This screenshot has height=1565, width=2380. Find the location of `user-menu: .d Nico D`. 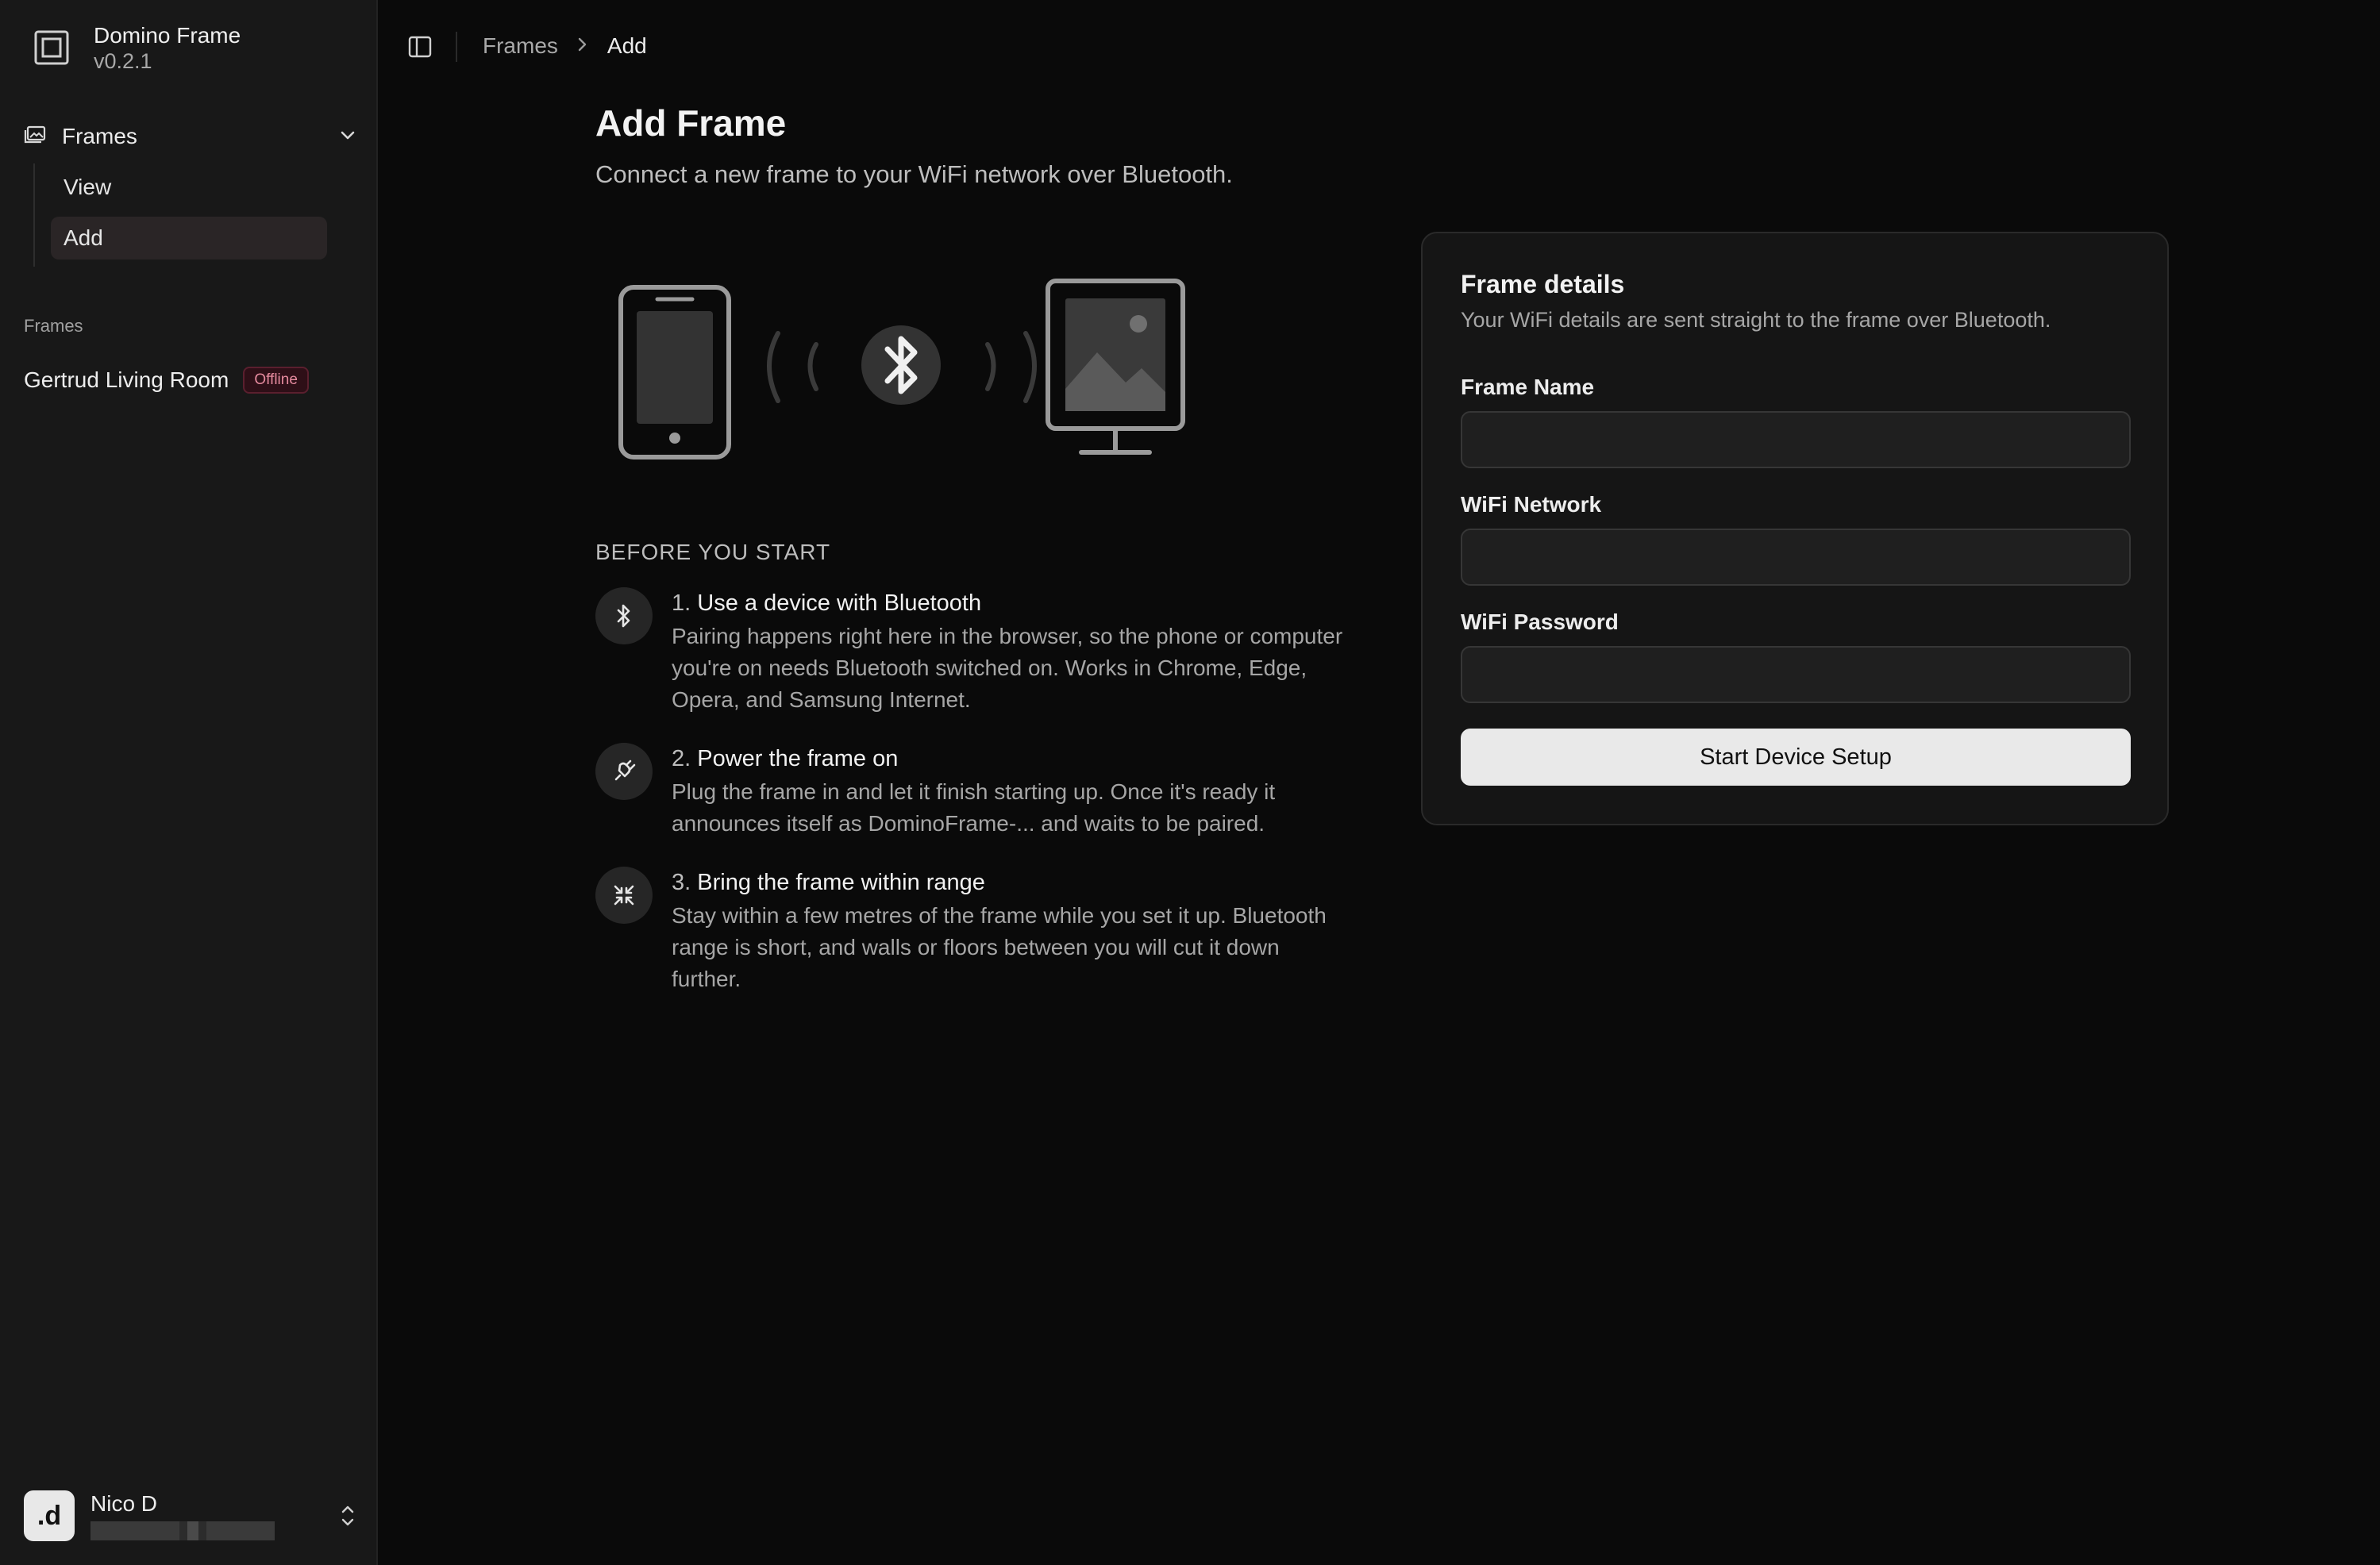

user-menu: .d Nico D is located at coordinates (190, 1515).